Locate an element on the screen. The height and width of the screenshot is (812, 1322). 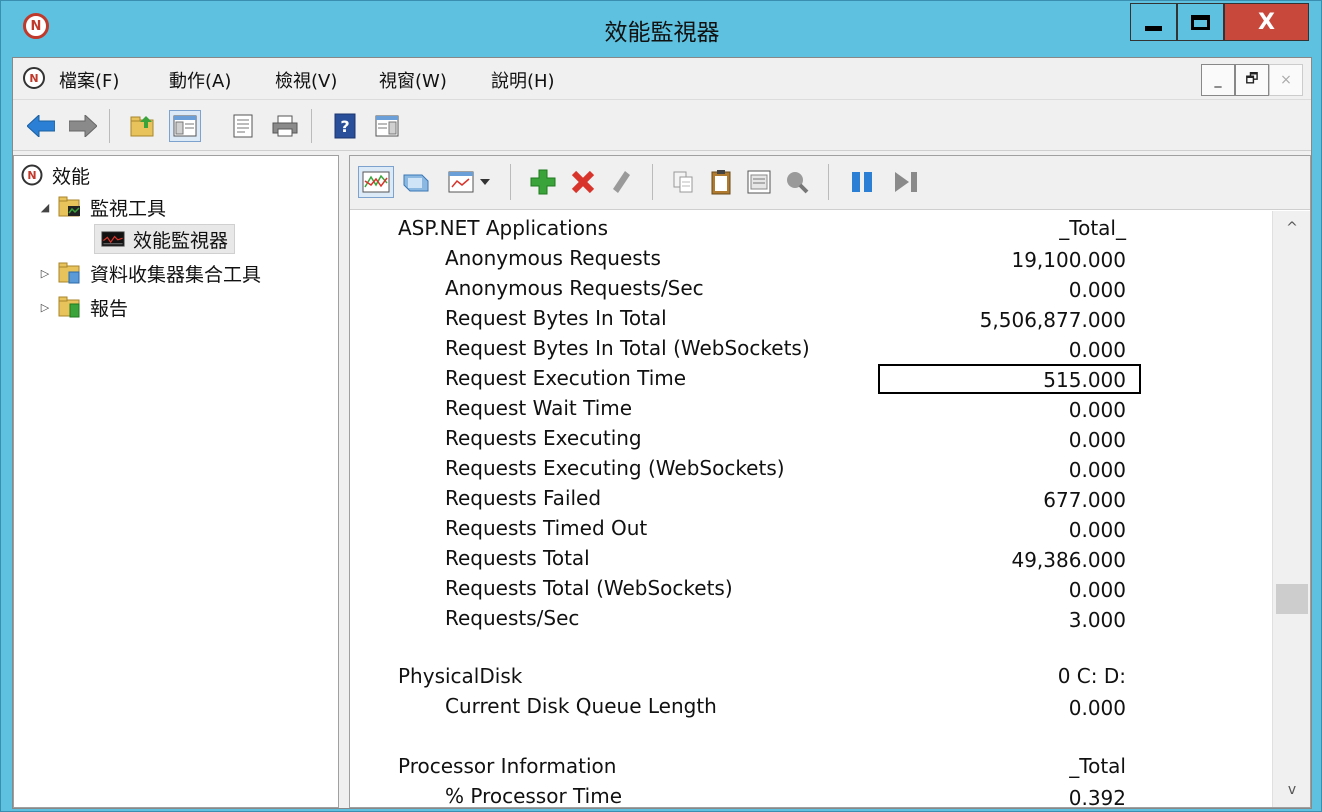
tree-item-reports: ▷ 報告 is located at coordinates (83, 307).